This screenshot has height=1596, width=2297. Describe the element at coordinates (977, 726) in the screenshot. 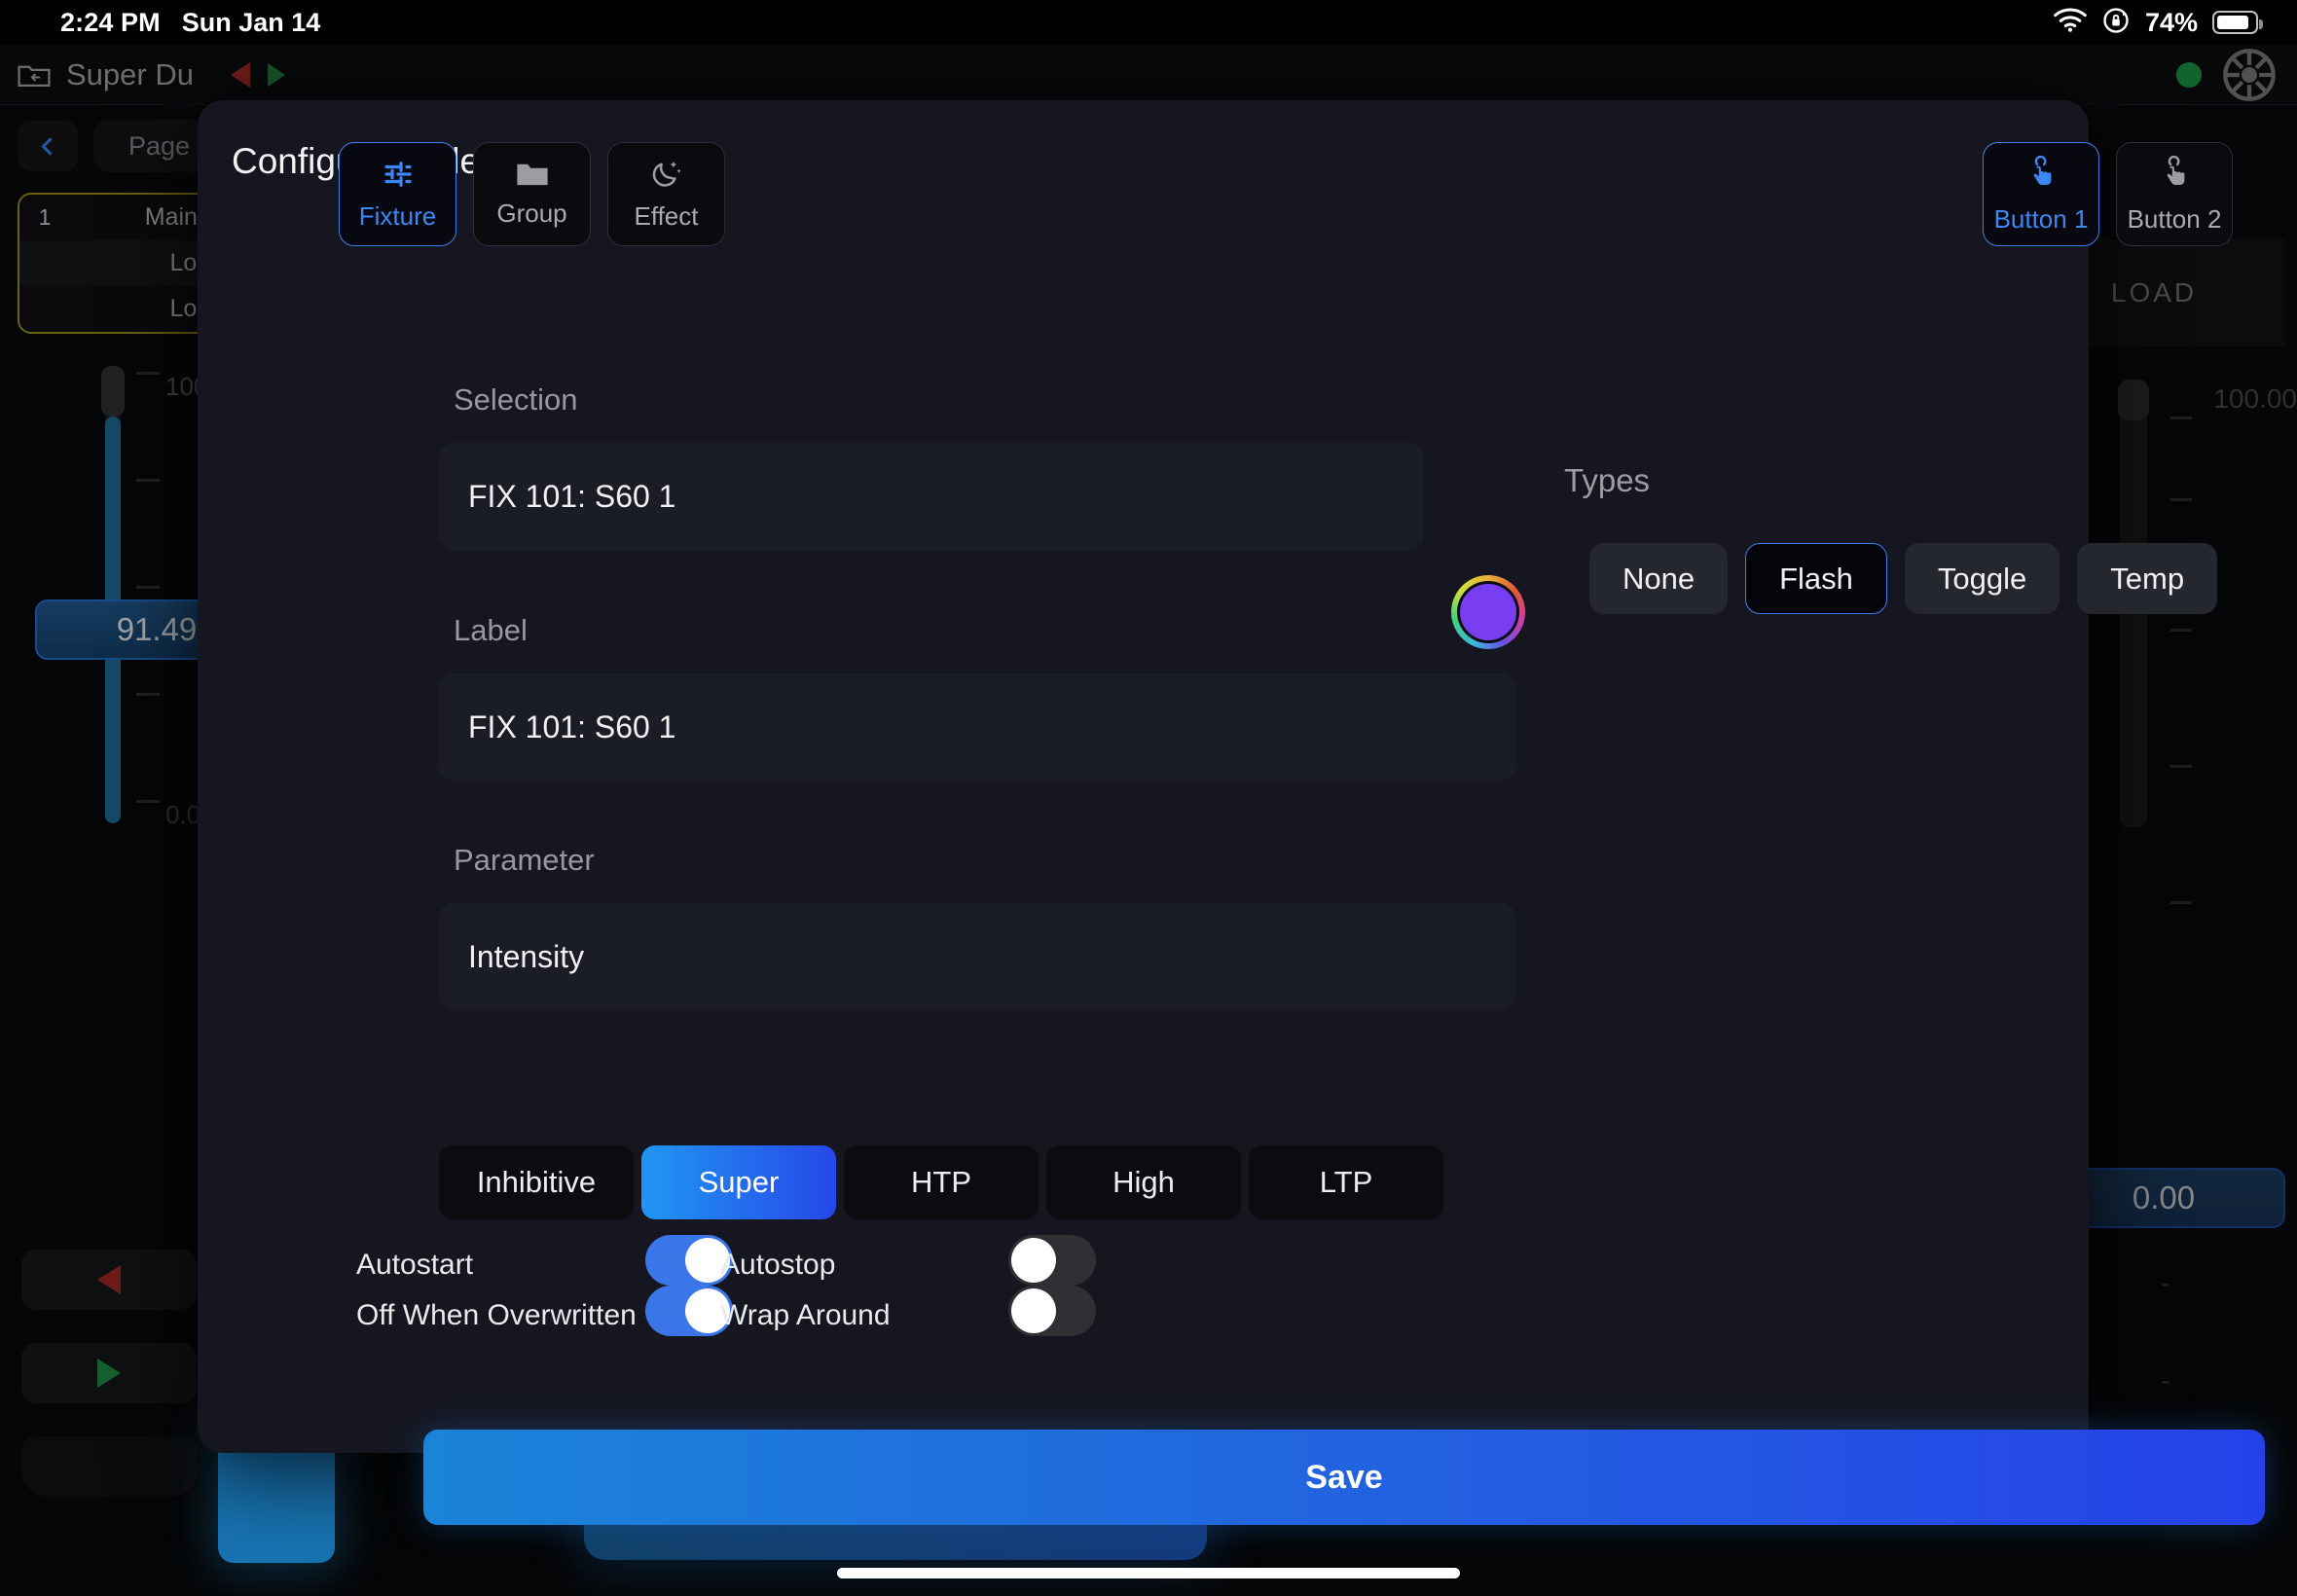

I see `label-input: FIX 101: S60 1` at that location.